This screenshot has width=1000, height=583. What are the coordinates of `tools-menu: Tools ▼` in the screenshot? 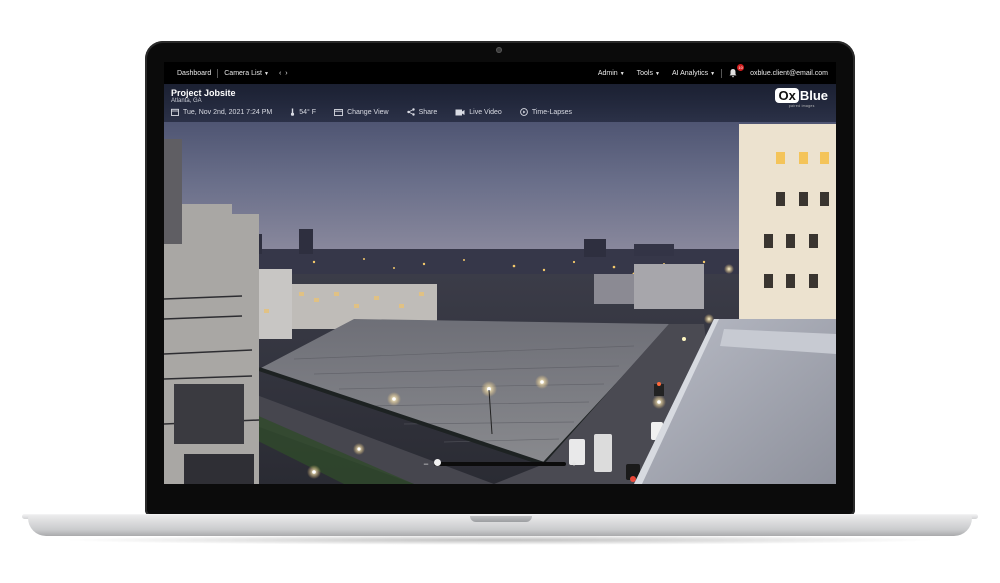 It's located at (648, 73).